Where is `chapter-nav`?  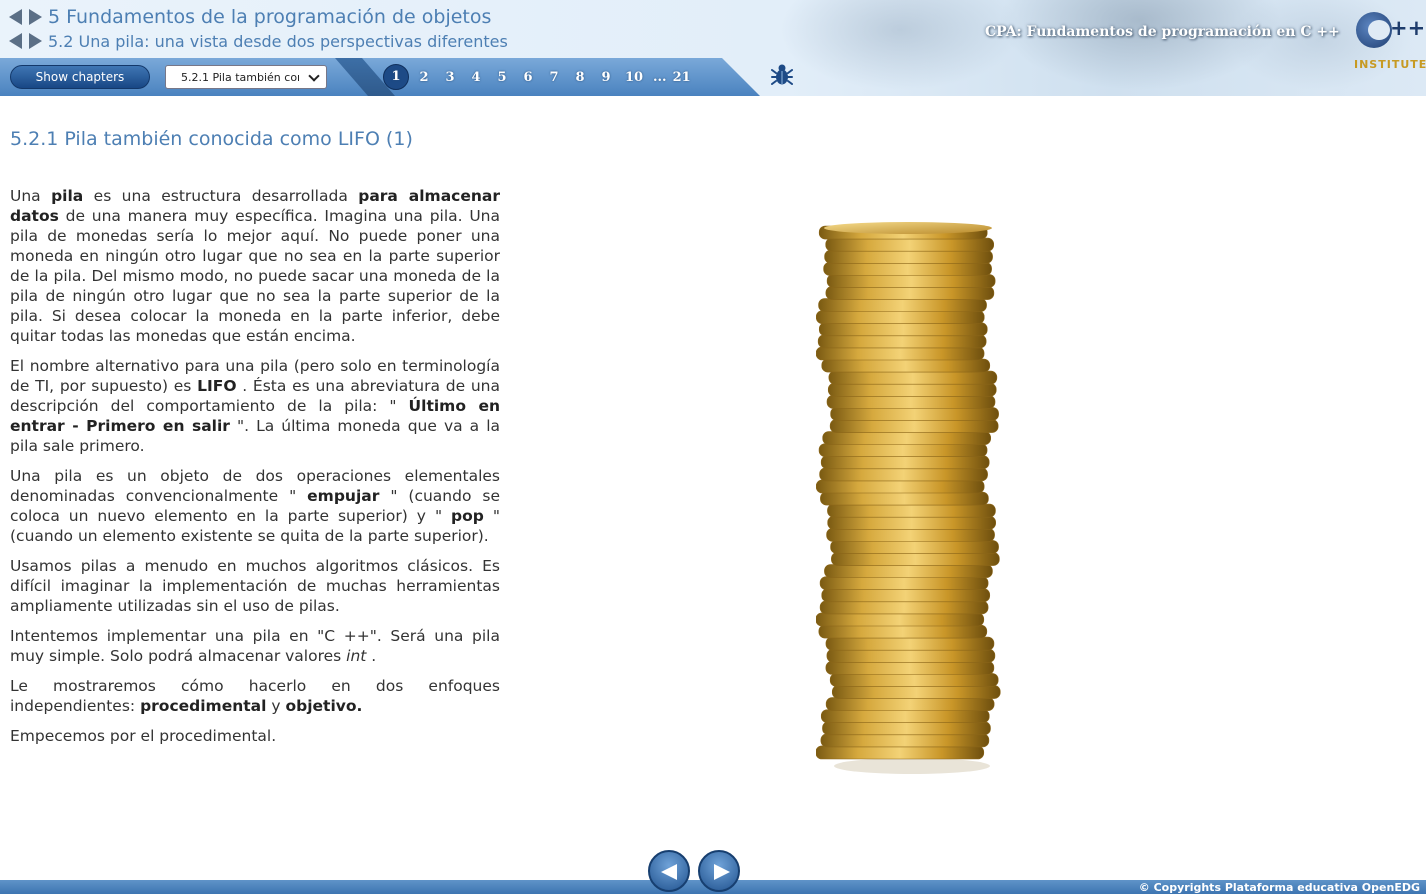
chapter-nav is located at coordinates (25, 17).